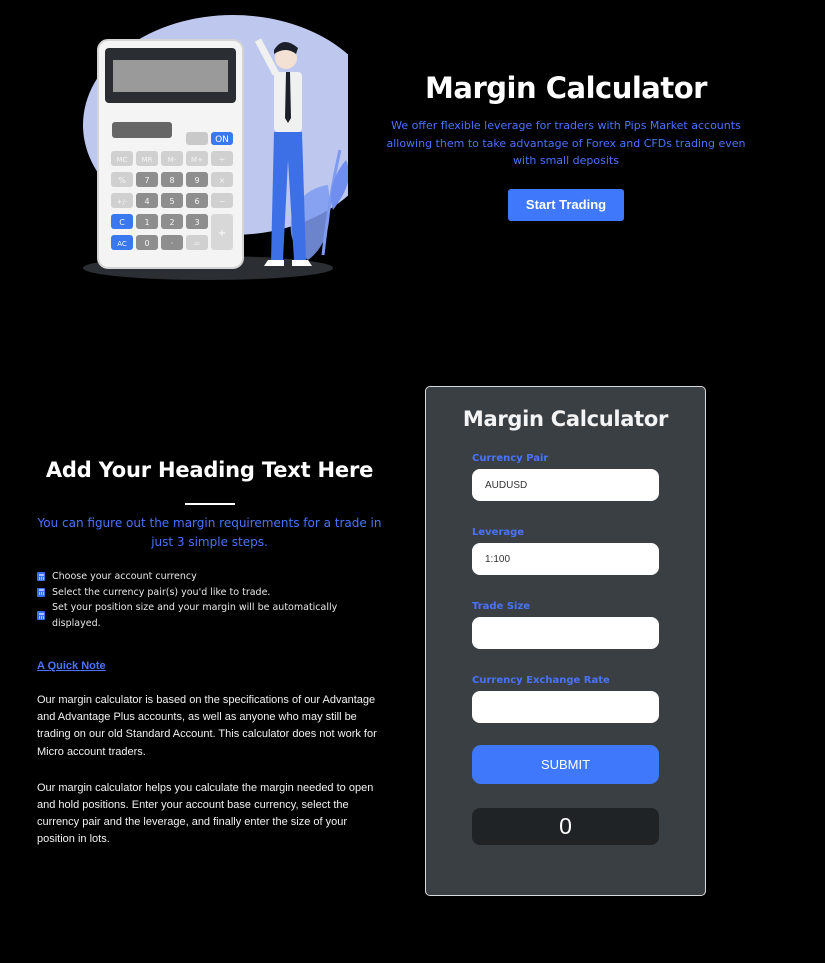  Describe the element at coordinates (510, 458) in the screenshot. I see `currency-pair-label: Currency Pair` at that location.